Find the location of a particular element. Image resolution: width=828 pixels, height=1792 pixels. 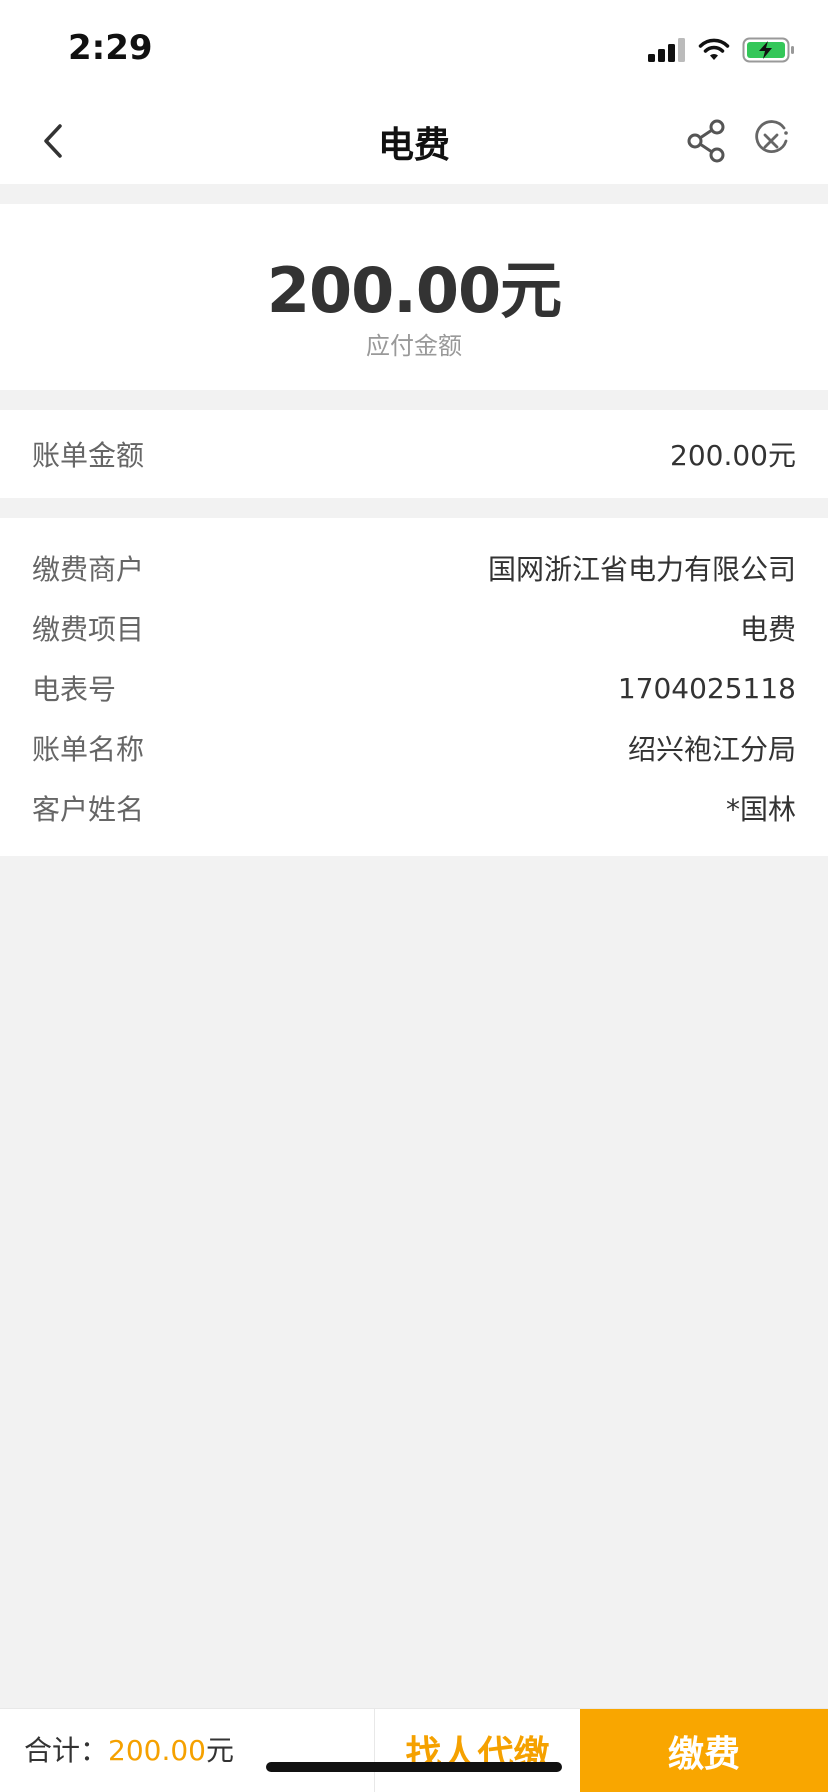

detail-row-customer: 客户姓名 *国林 is located at coordinates (414, 808).